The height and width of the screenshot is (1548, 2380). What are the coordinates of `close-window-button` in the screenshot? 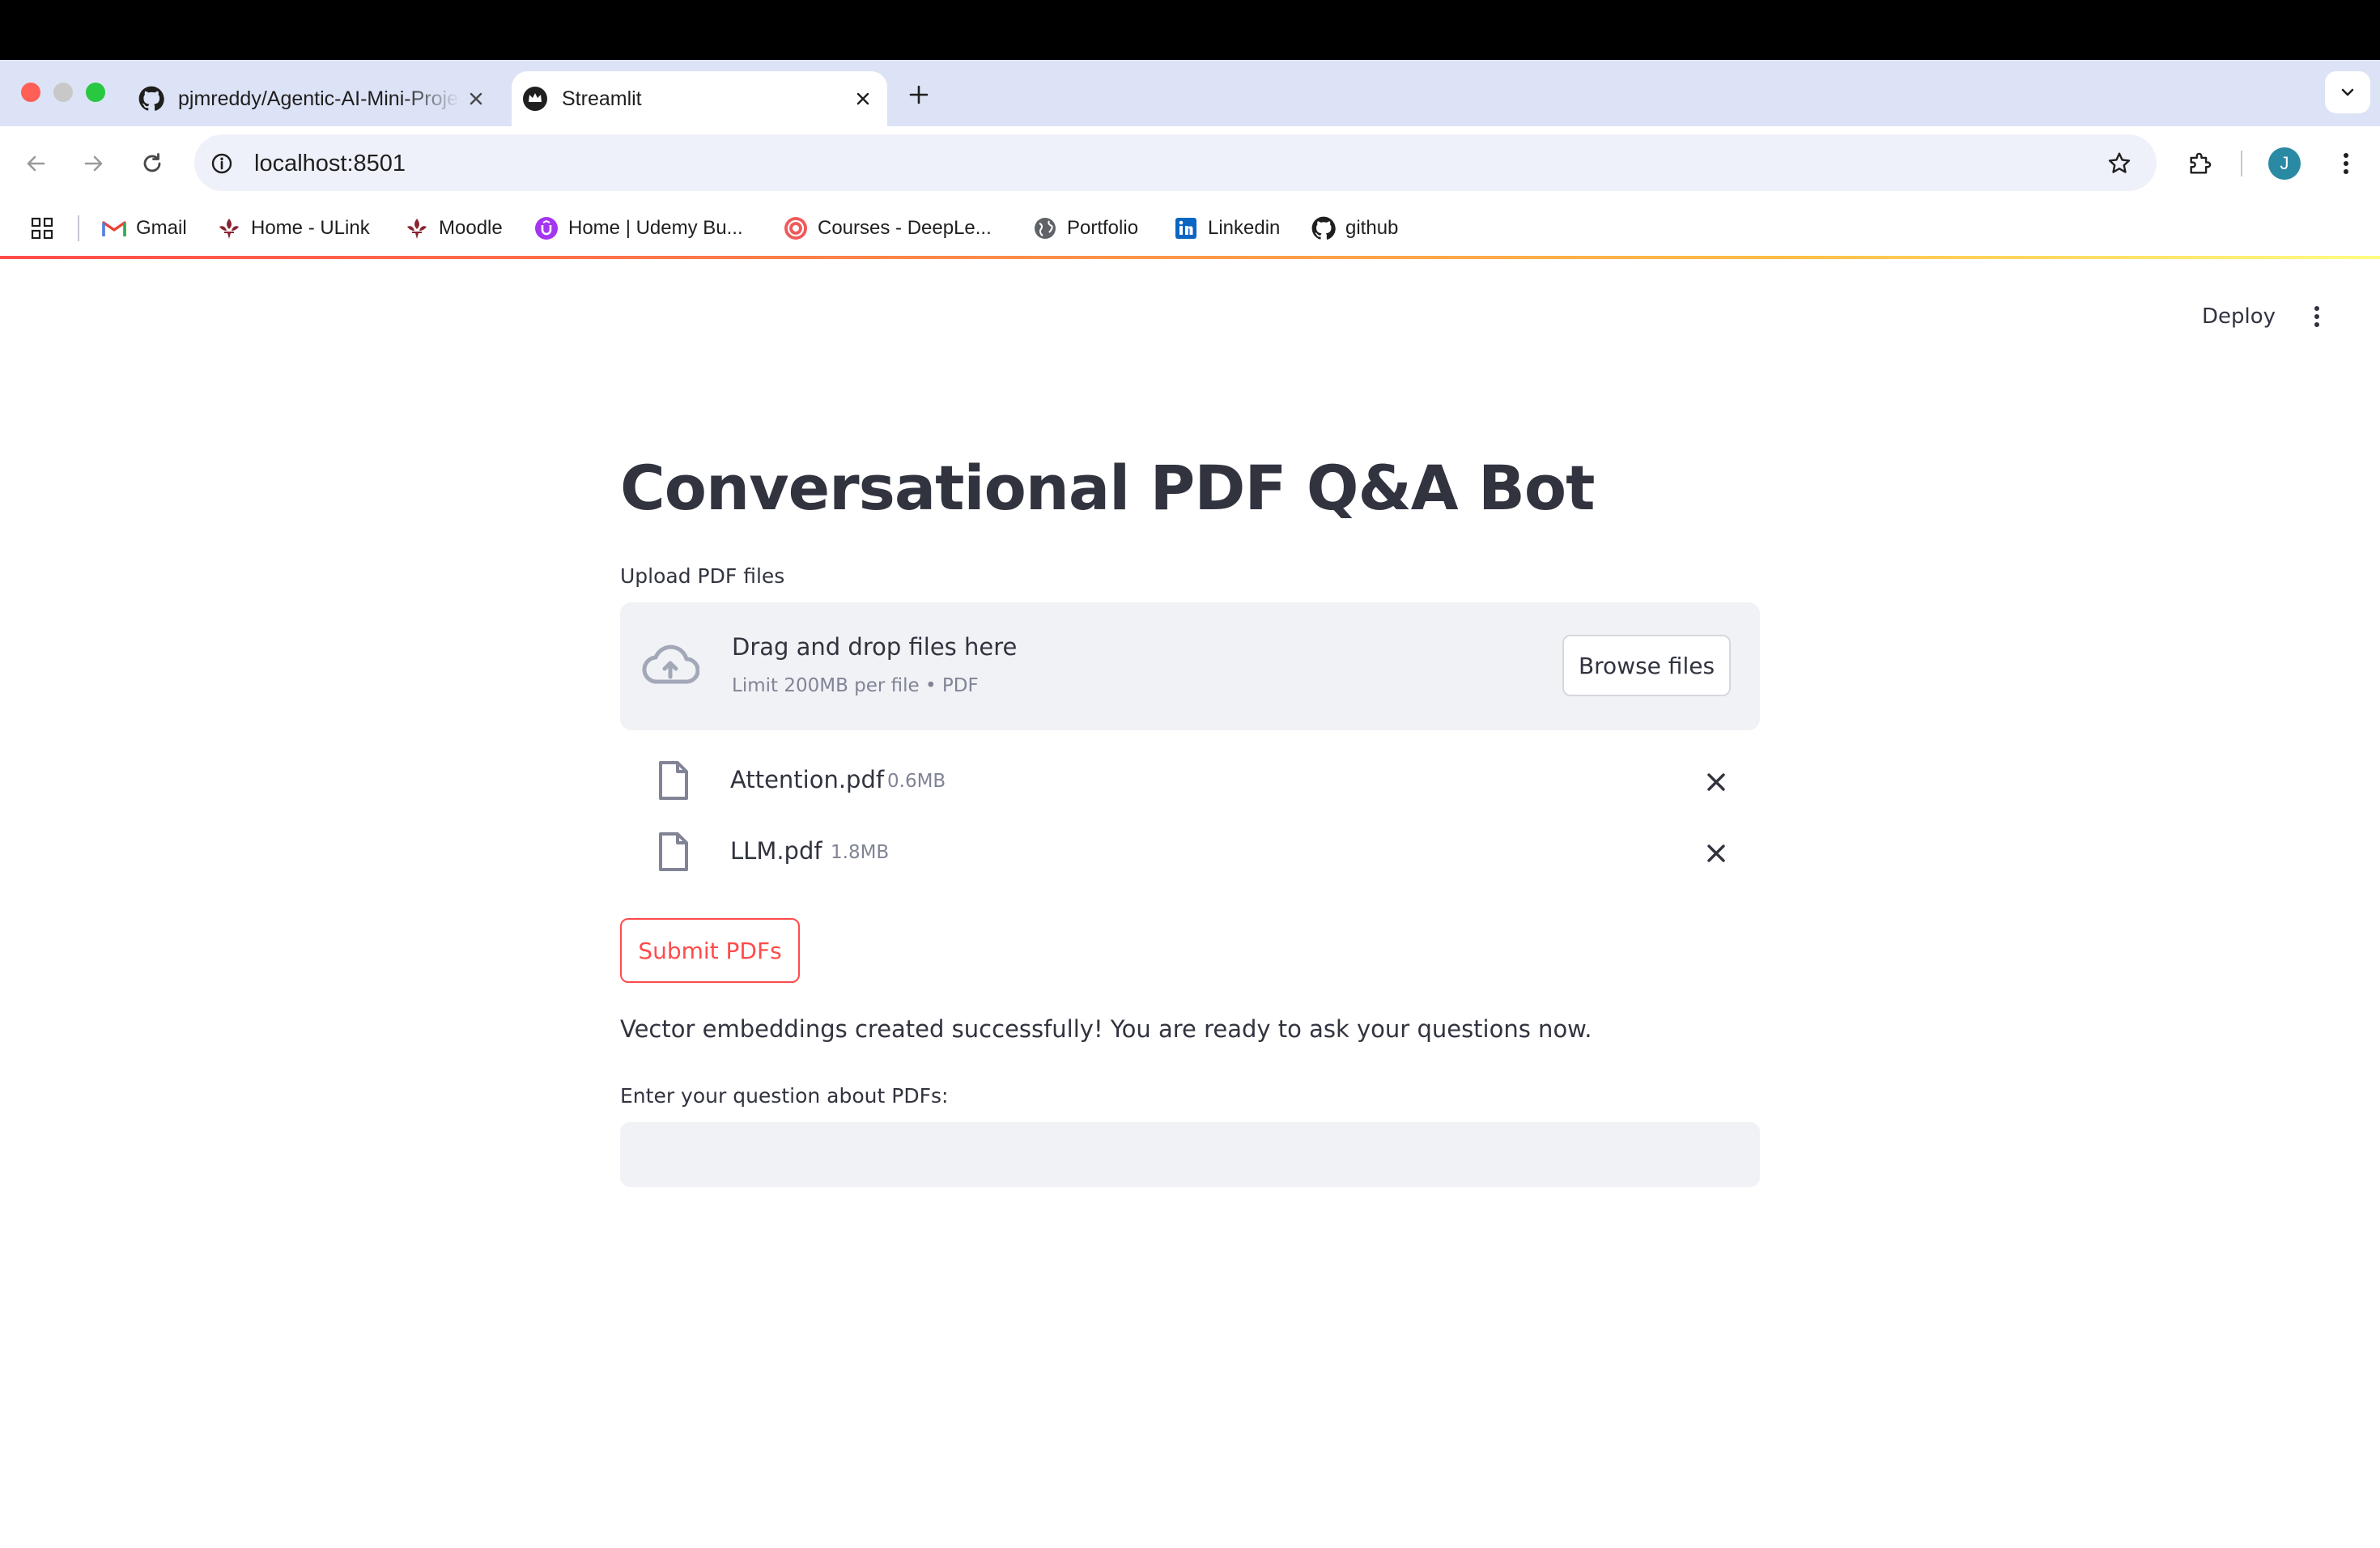 It's located at (31, 92).